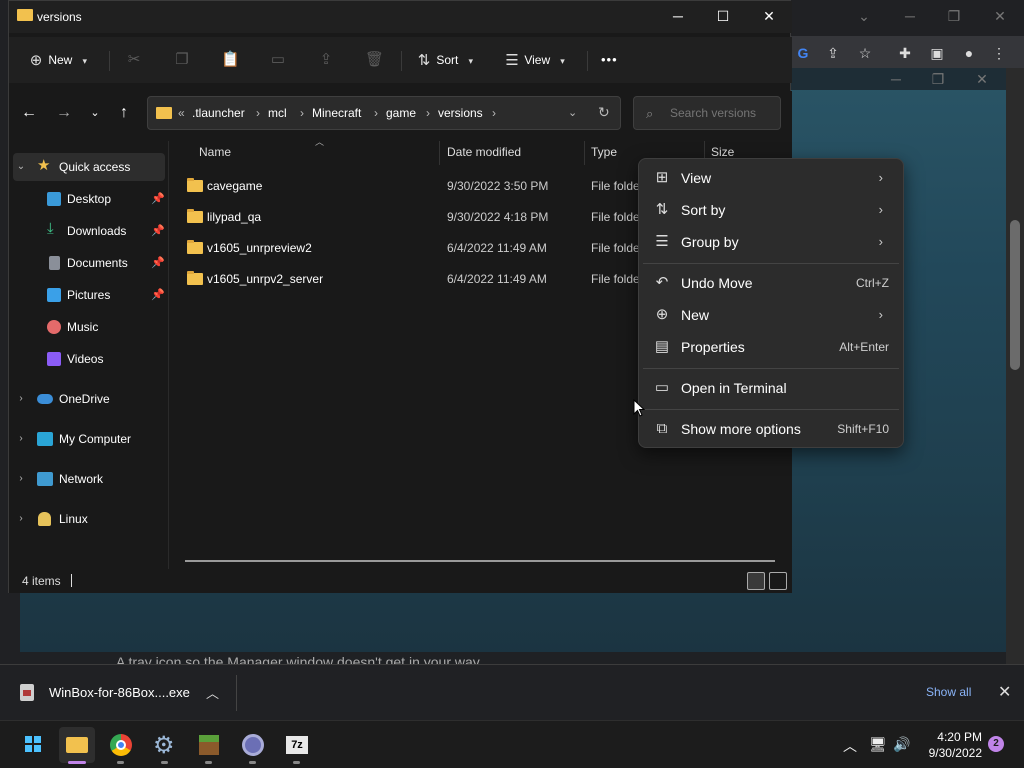  What do you see at coordinates (374, 60) in the screenshot?
I see `delete-icon: 🗑` at bounding box center [374, 60].